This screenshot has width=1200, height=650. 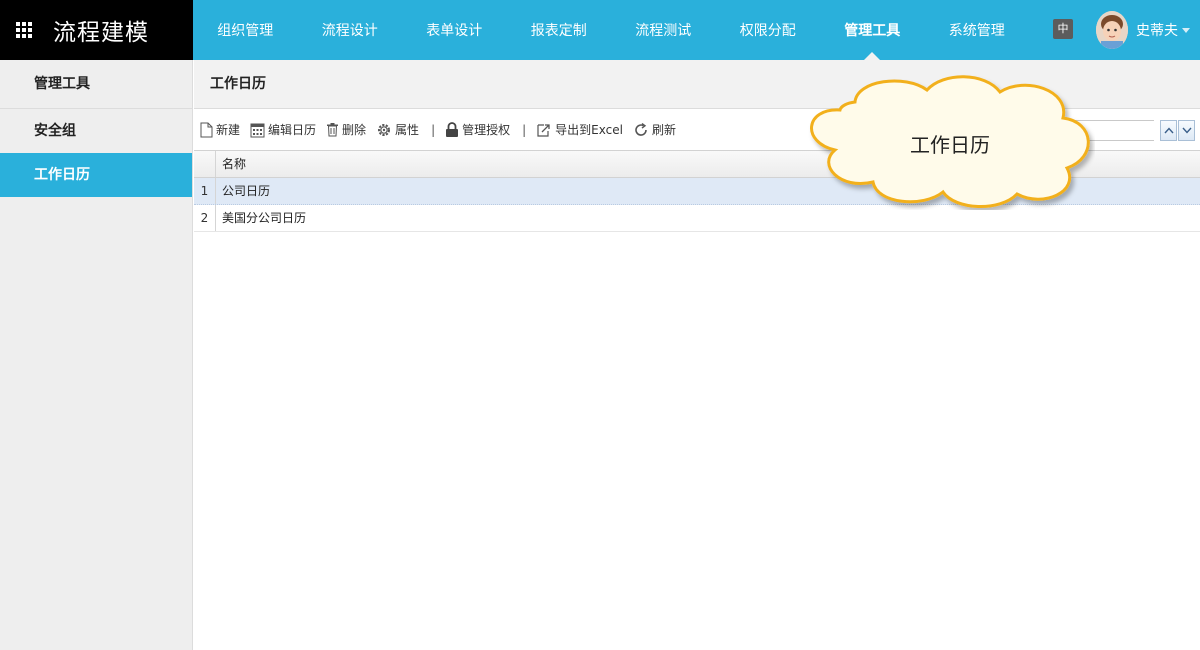 I want to click on app-title: 流程建模, so click(x=101, y=33).